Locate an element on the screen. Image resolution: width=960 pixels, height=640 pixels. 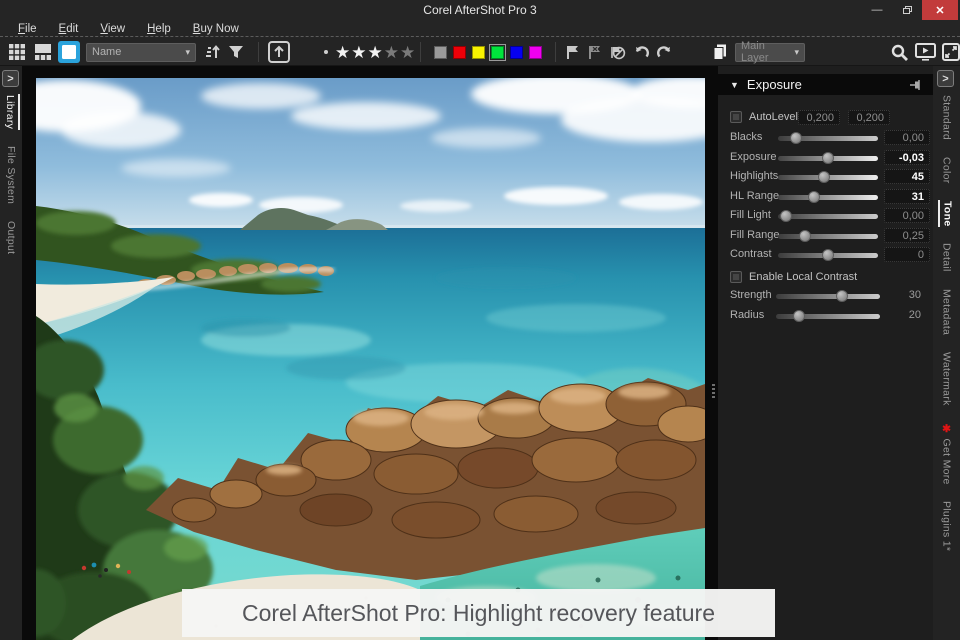
collapse-triangle-icon: ▼ is located at coordinates (734, 85).